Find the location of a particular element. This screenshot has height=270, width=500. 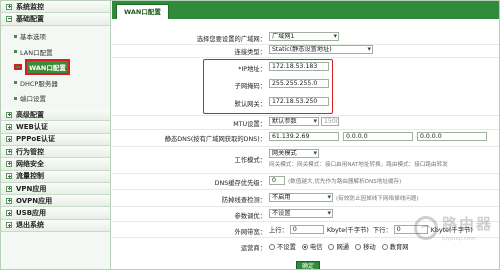

param-tune-dropdown: 不设置 is located at coordinates (301, 213).